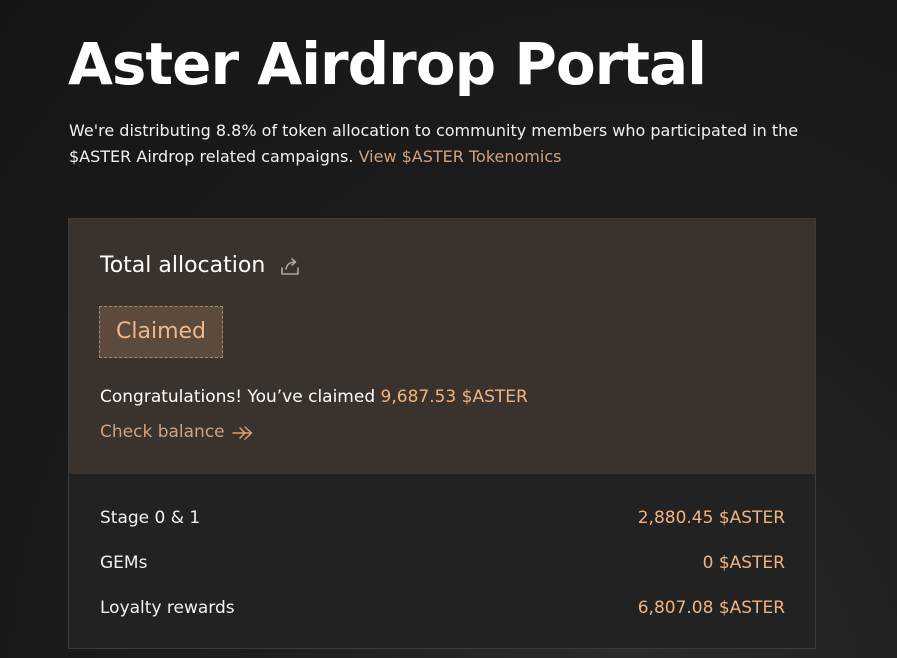 The width and height of the screenshot is (897, 658). I want to click on claim-message-text: Congratulations! You’ve claimed, so click(238, 397).